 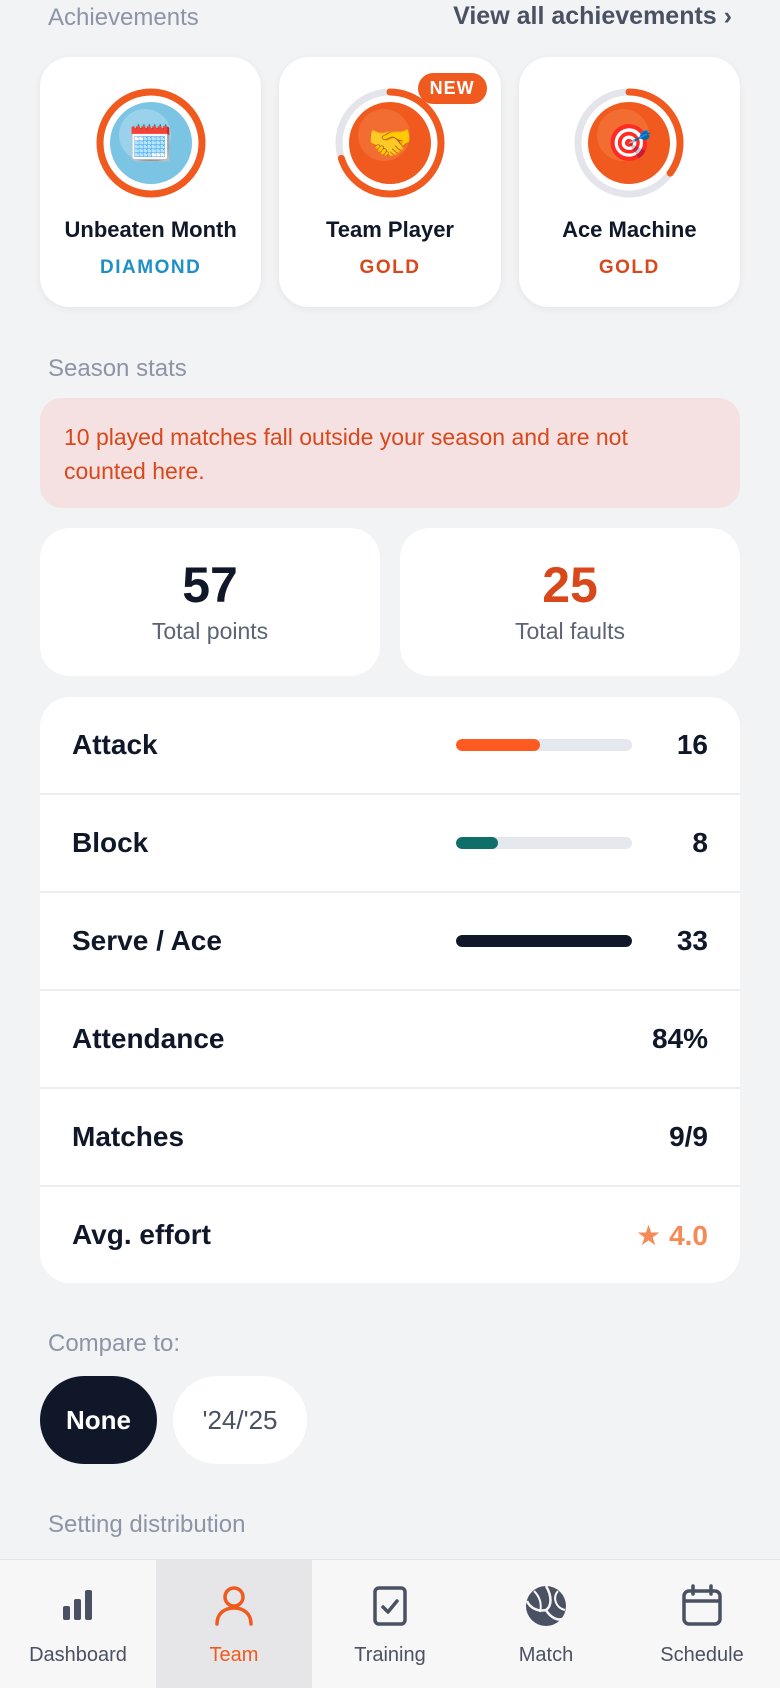 What do you see at coordinates (110, 842) in the screenshot?
I see `stat-label: Block` at bounding box center [110, 842].